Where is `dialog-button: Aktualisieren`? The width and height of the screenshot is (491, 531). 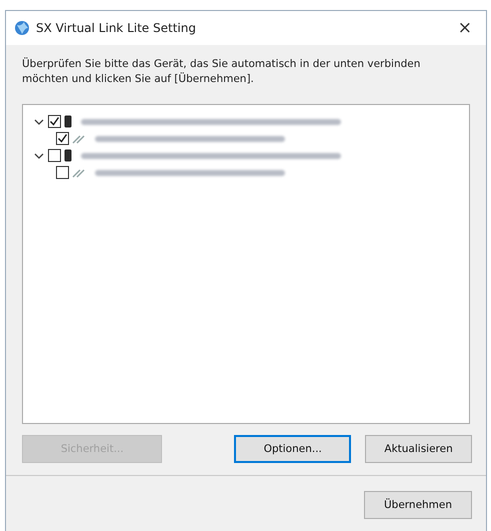
dialog-button: Aktualisieren is located at coordinates (418, 449).